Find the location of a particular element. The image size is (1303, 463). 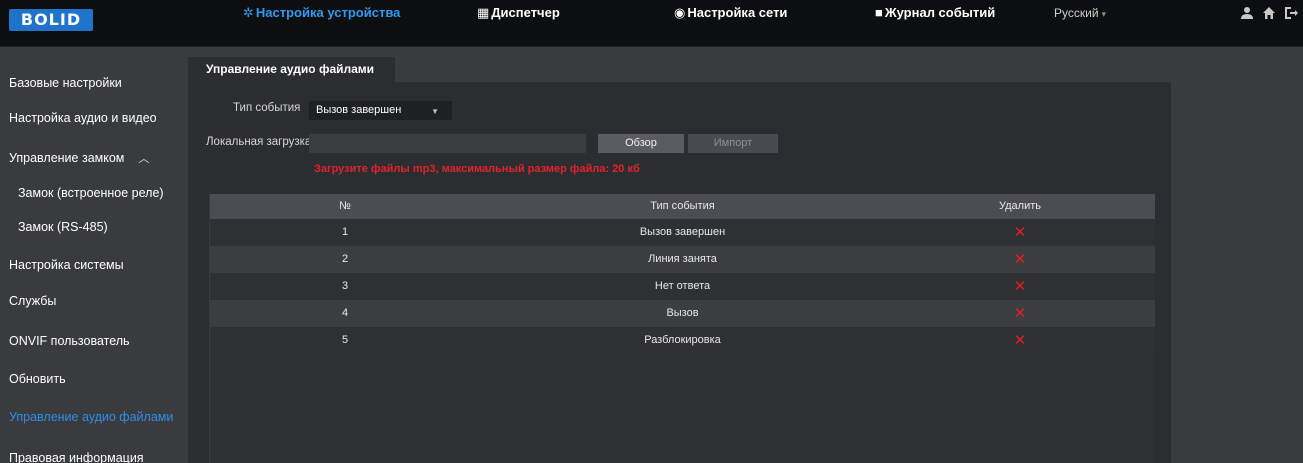

gear-icon: ✲ is located at coordinates (248, 12).